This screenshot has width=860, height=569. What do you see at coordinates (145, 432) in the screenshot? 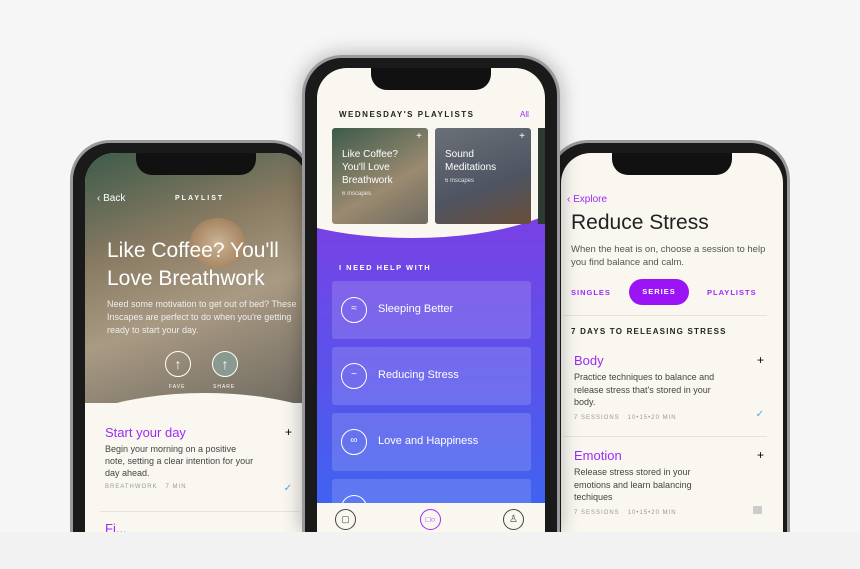
I see `session-title: Start your day` at bounding box center [145, 432].